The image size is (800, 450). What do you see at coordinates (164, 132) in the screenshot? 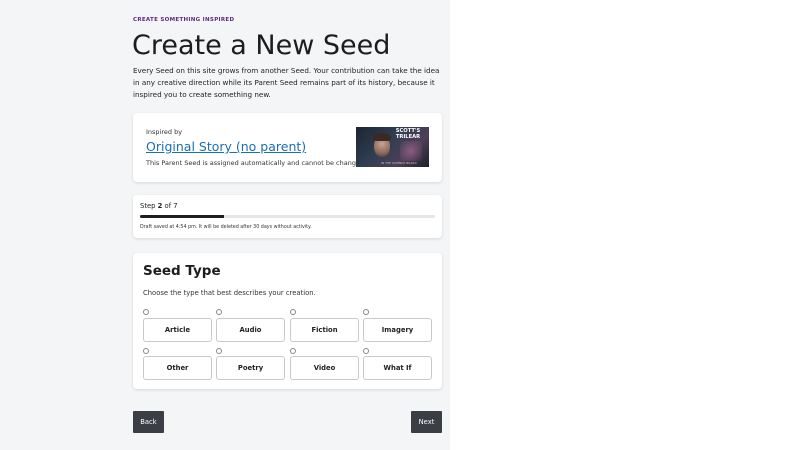
I see `inspired-by-label: Inspired by` at bounding box center [164, 132].